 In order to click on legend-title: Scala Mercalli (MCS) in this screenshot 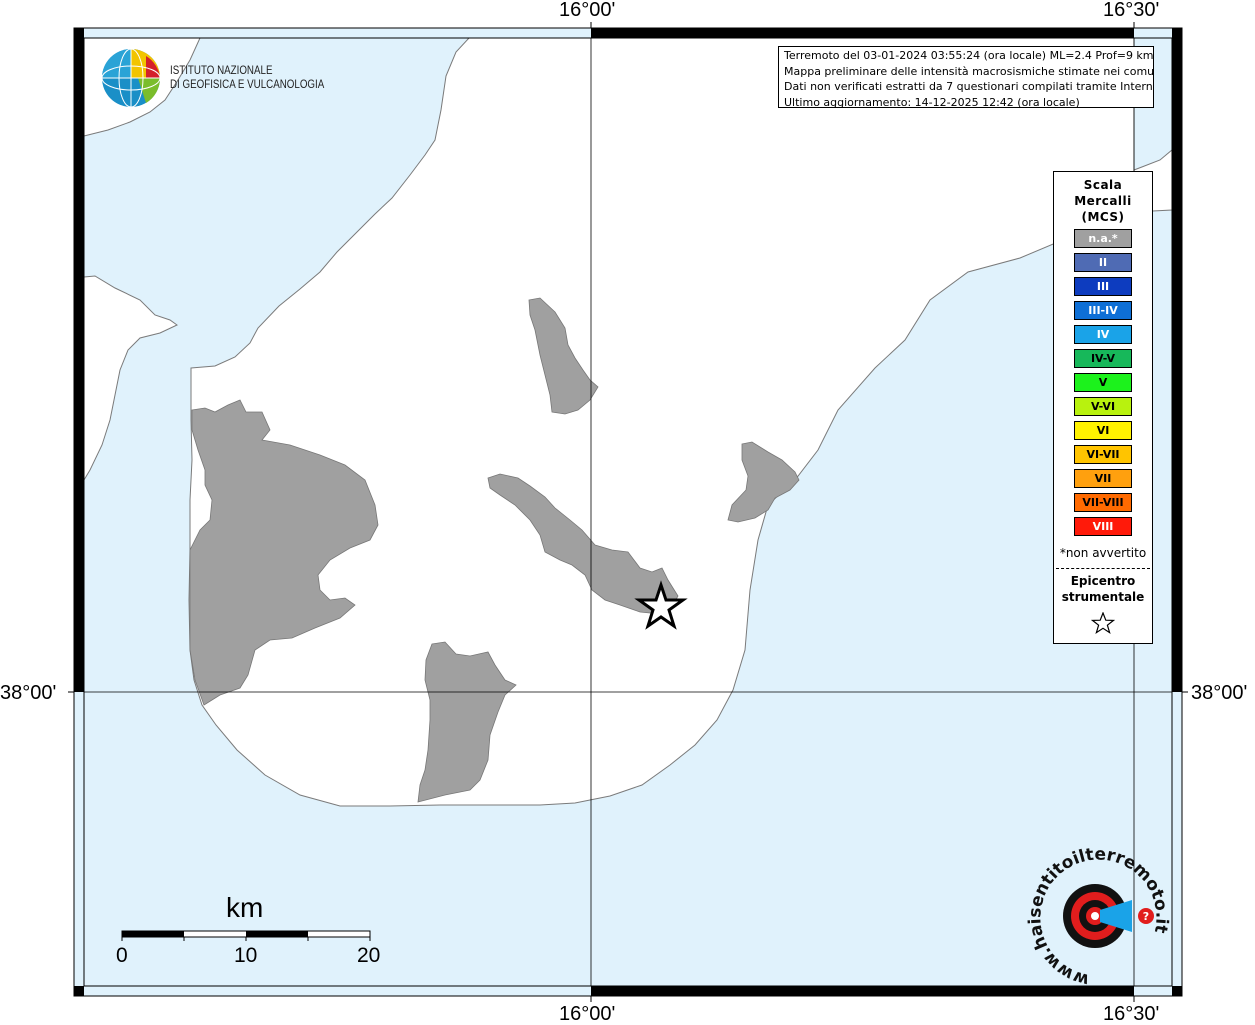, I will do `click(1103, 201)`.